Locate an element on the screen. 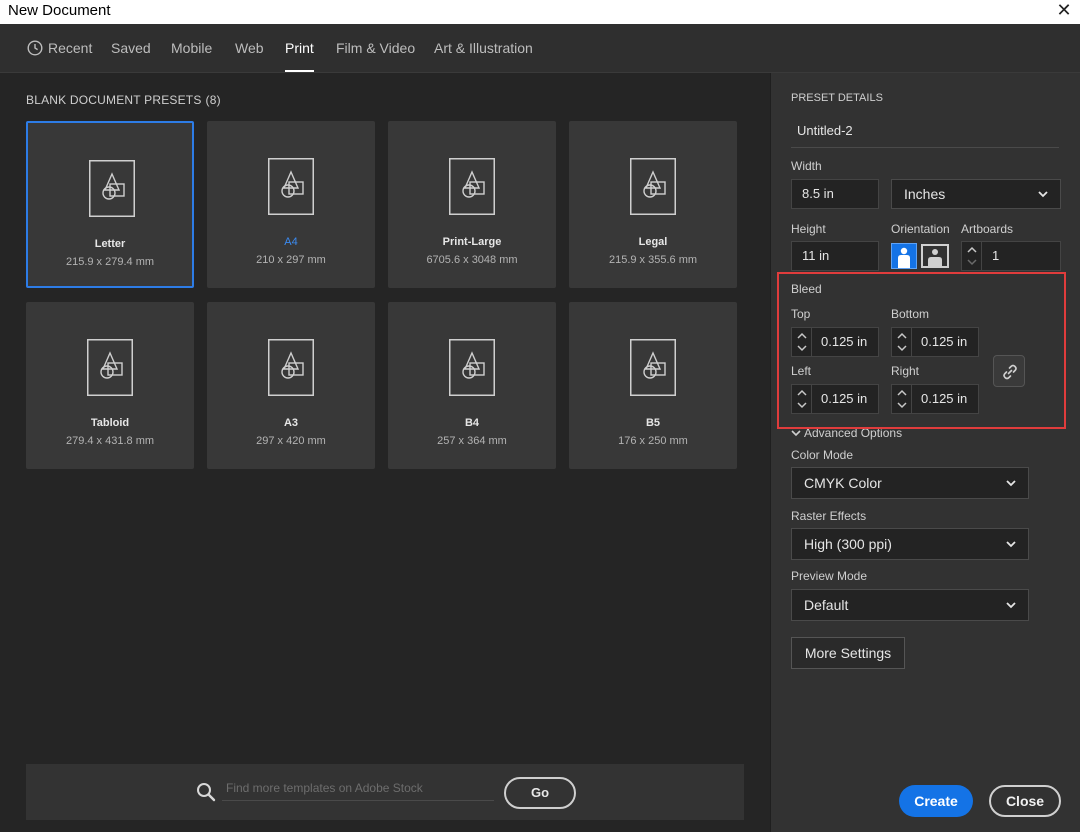  preset-dimensions: 176 x 250 mm is located at coordinates (653, 441).